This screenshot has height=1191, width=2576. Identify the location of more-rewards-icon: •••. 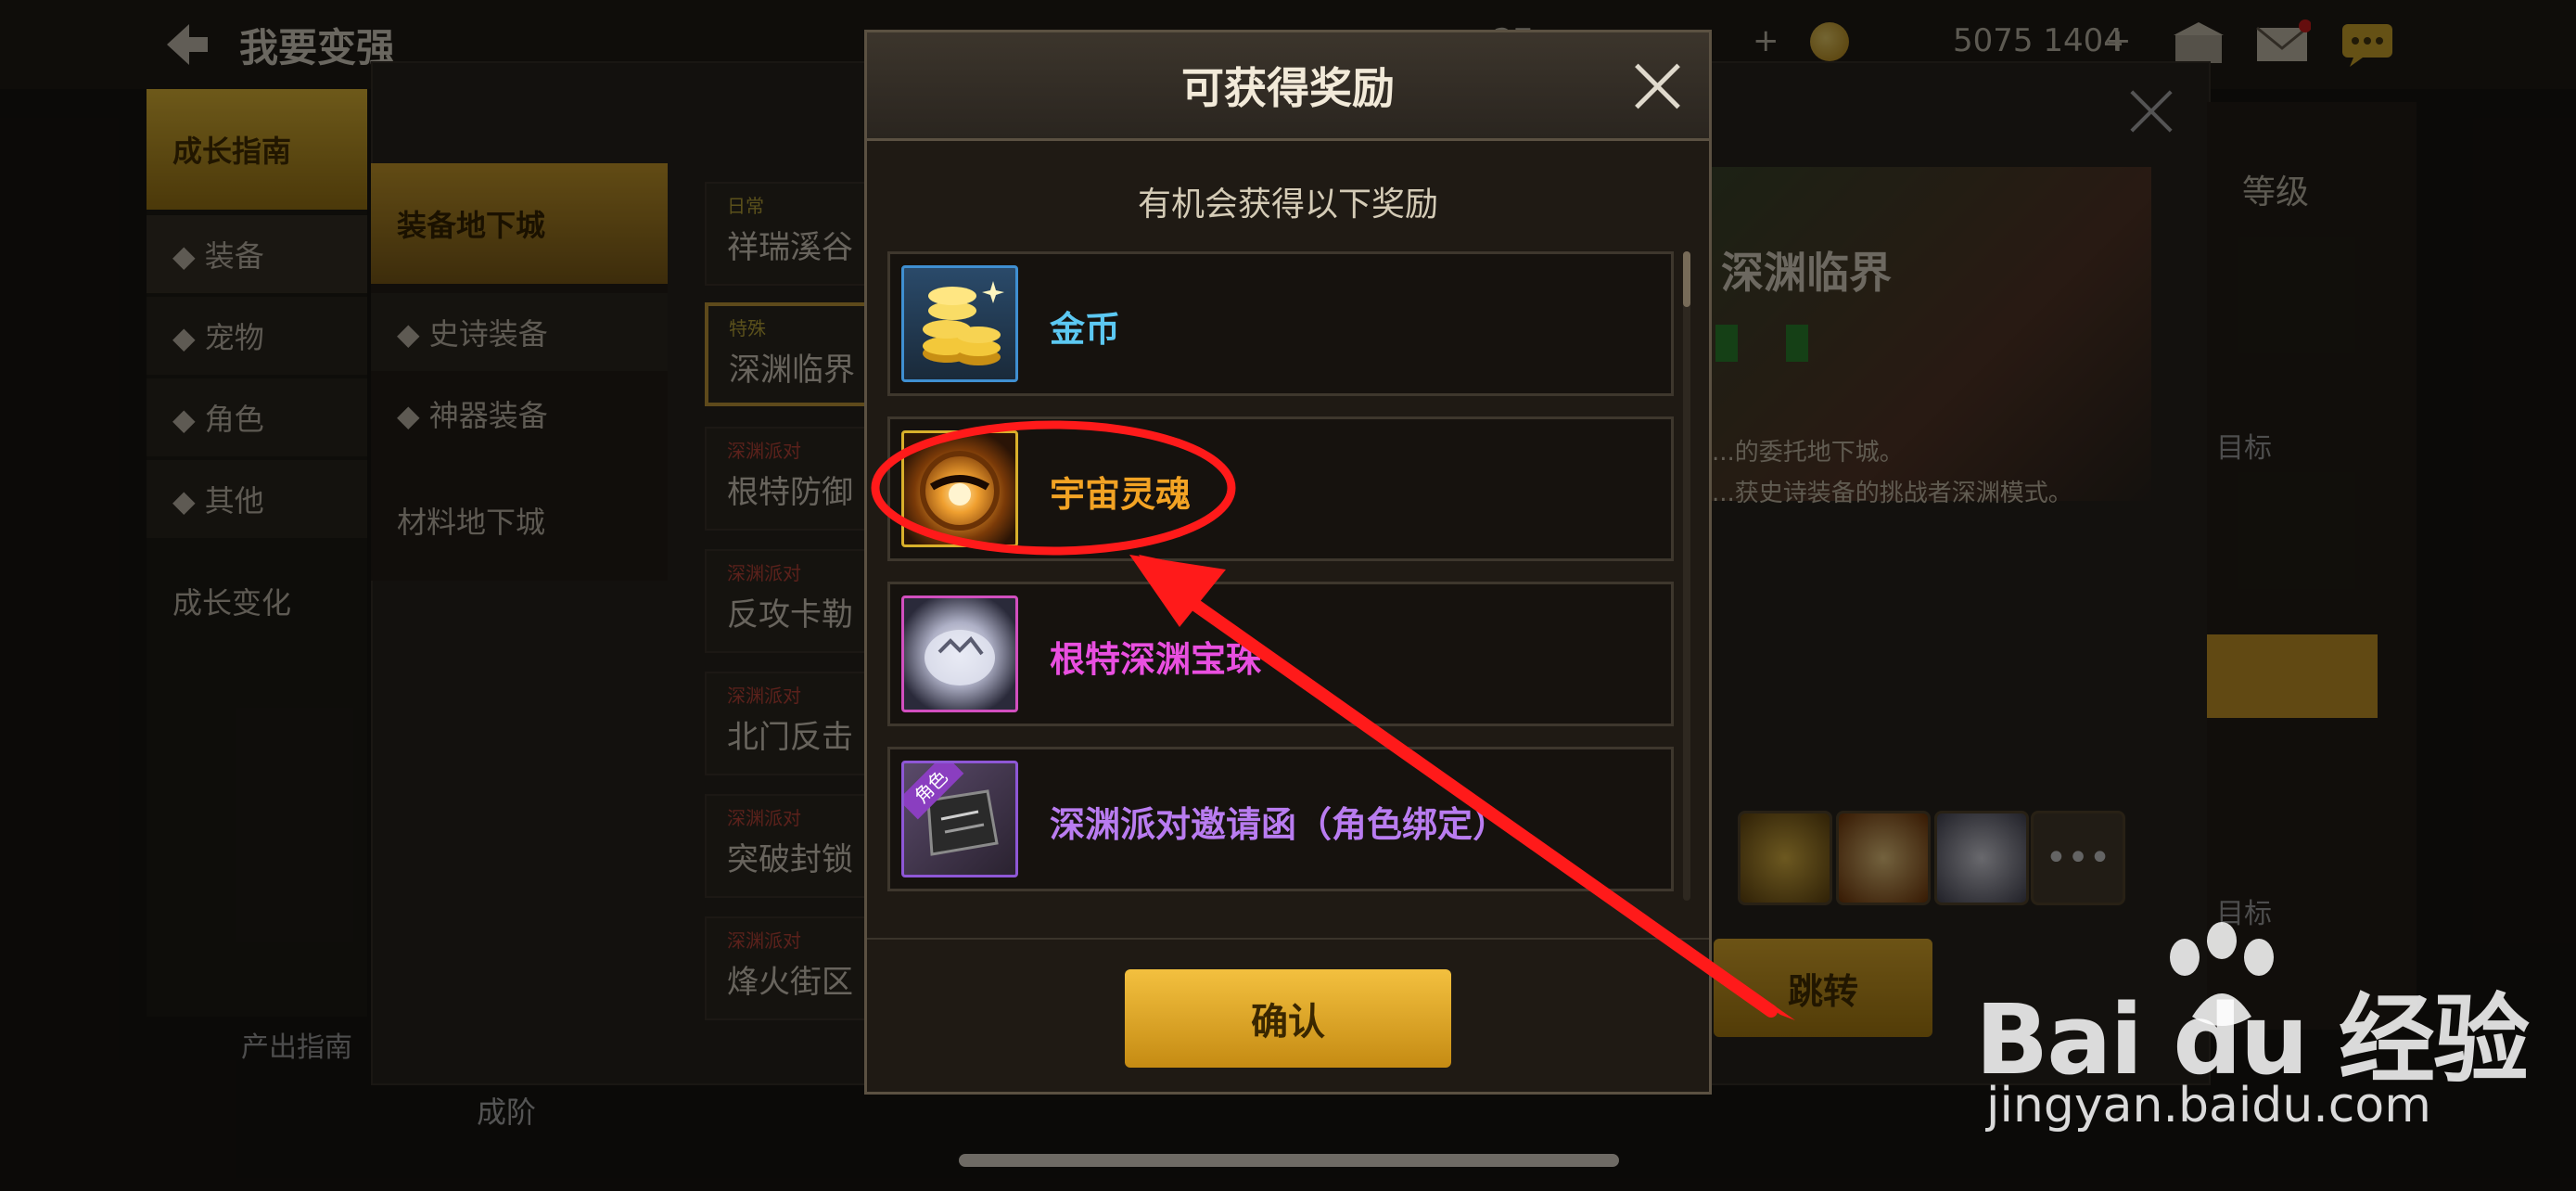
(2078, 858).